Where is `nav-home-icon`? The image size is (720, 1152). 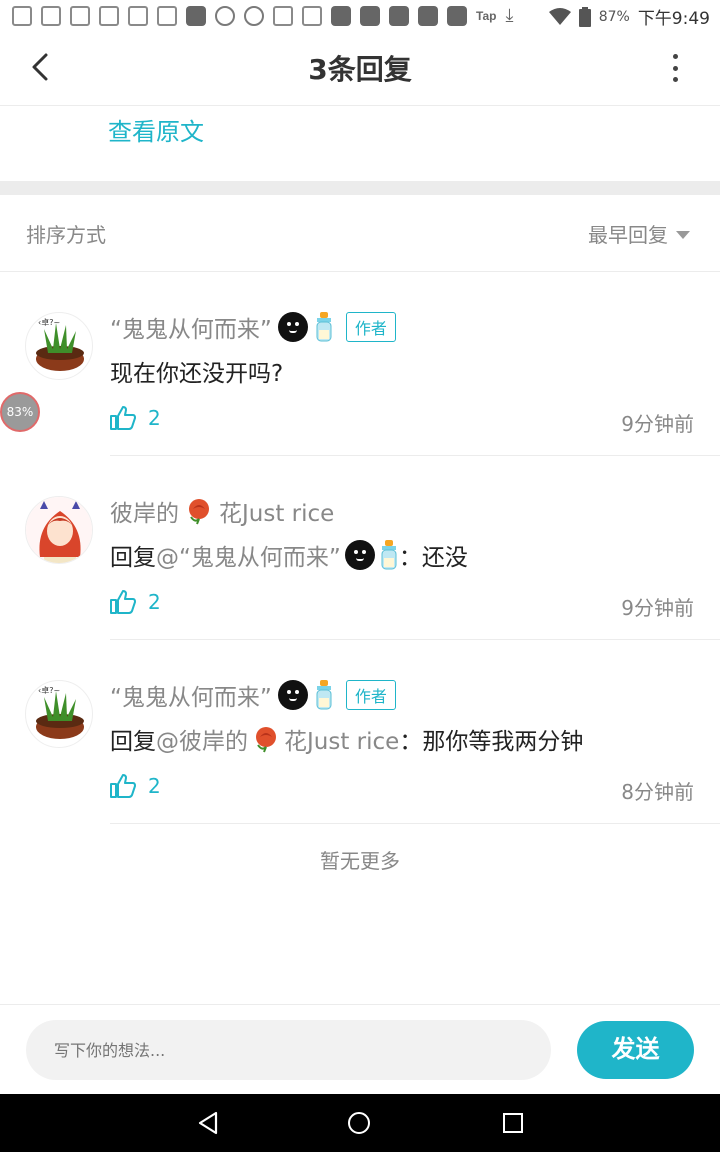 nav-home-icon is located at coordinates (359, 1123).